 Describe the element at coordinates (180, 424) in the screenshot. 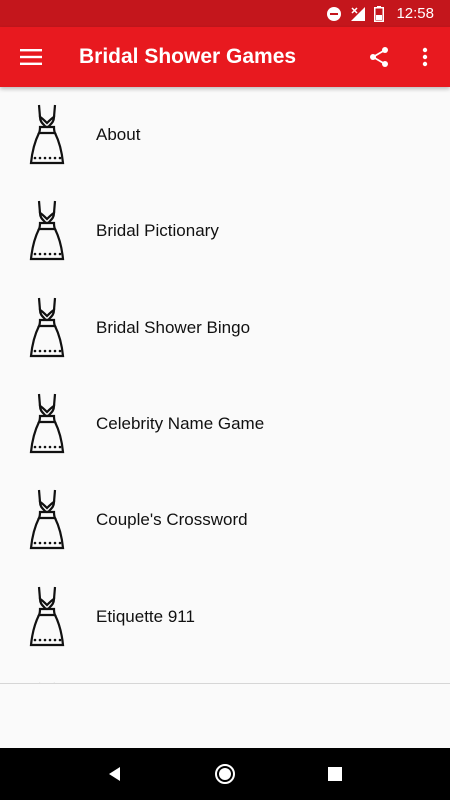

I see `list-item-label: Celebrity Name Game` at that location.